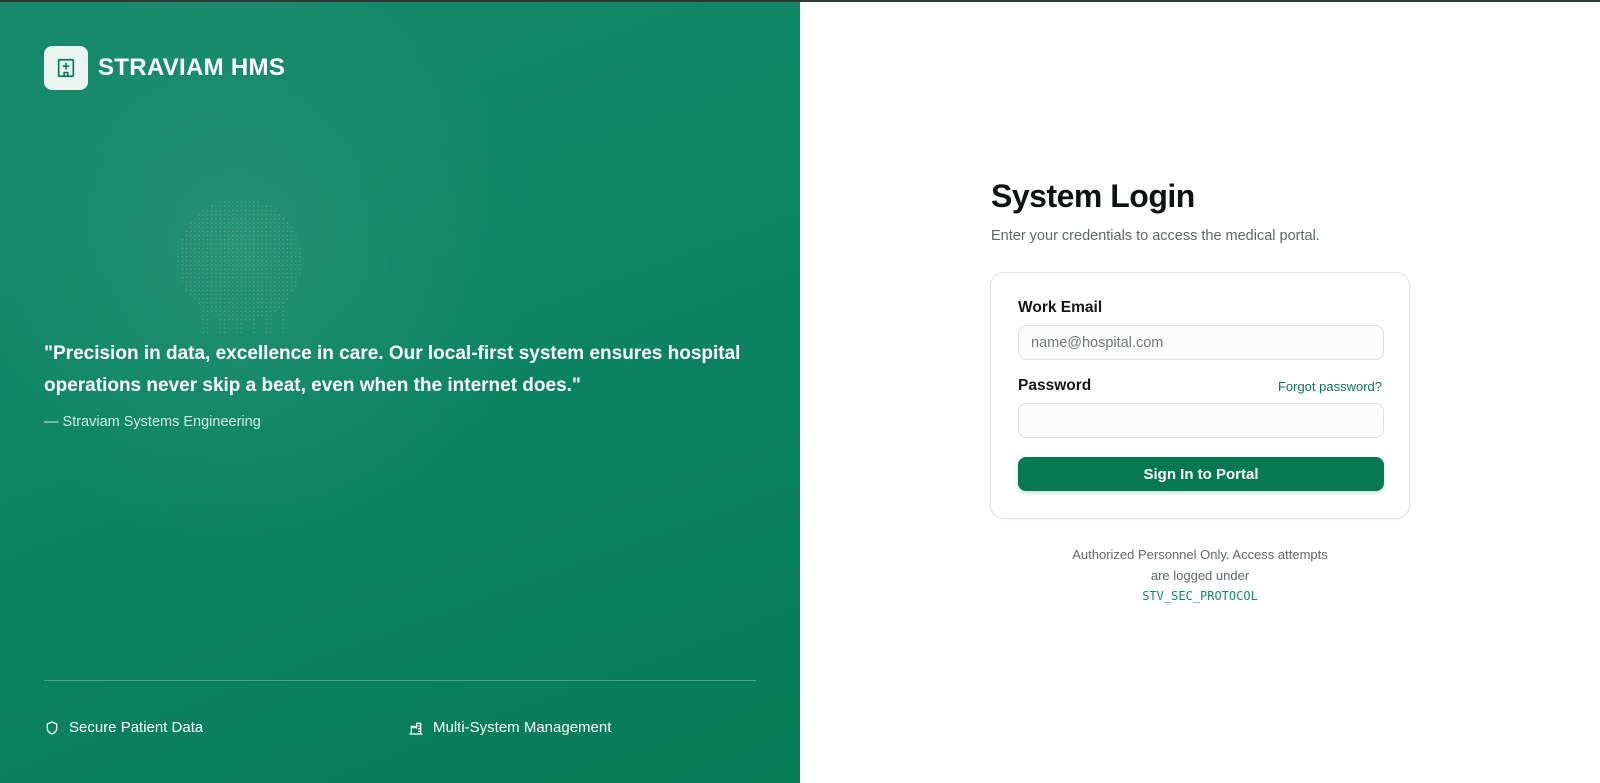  I want to click on email-field, so click(1201, 342).